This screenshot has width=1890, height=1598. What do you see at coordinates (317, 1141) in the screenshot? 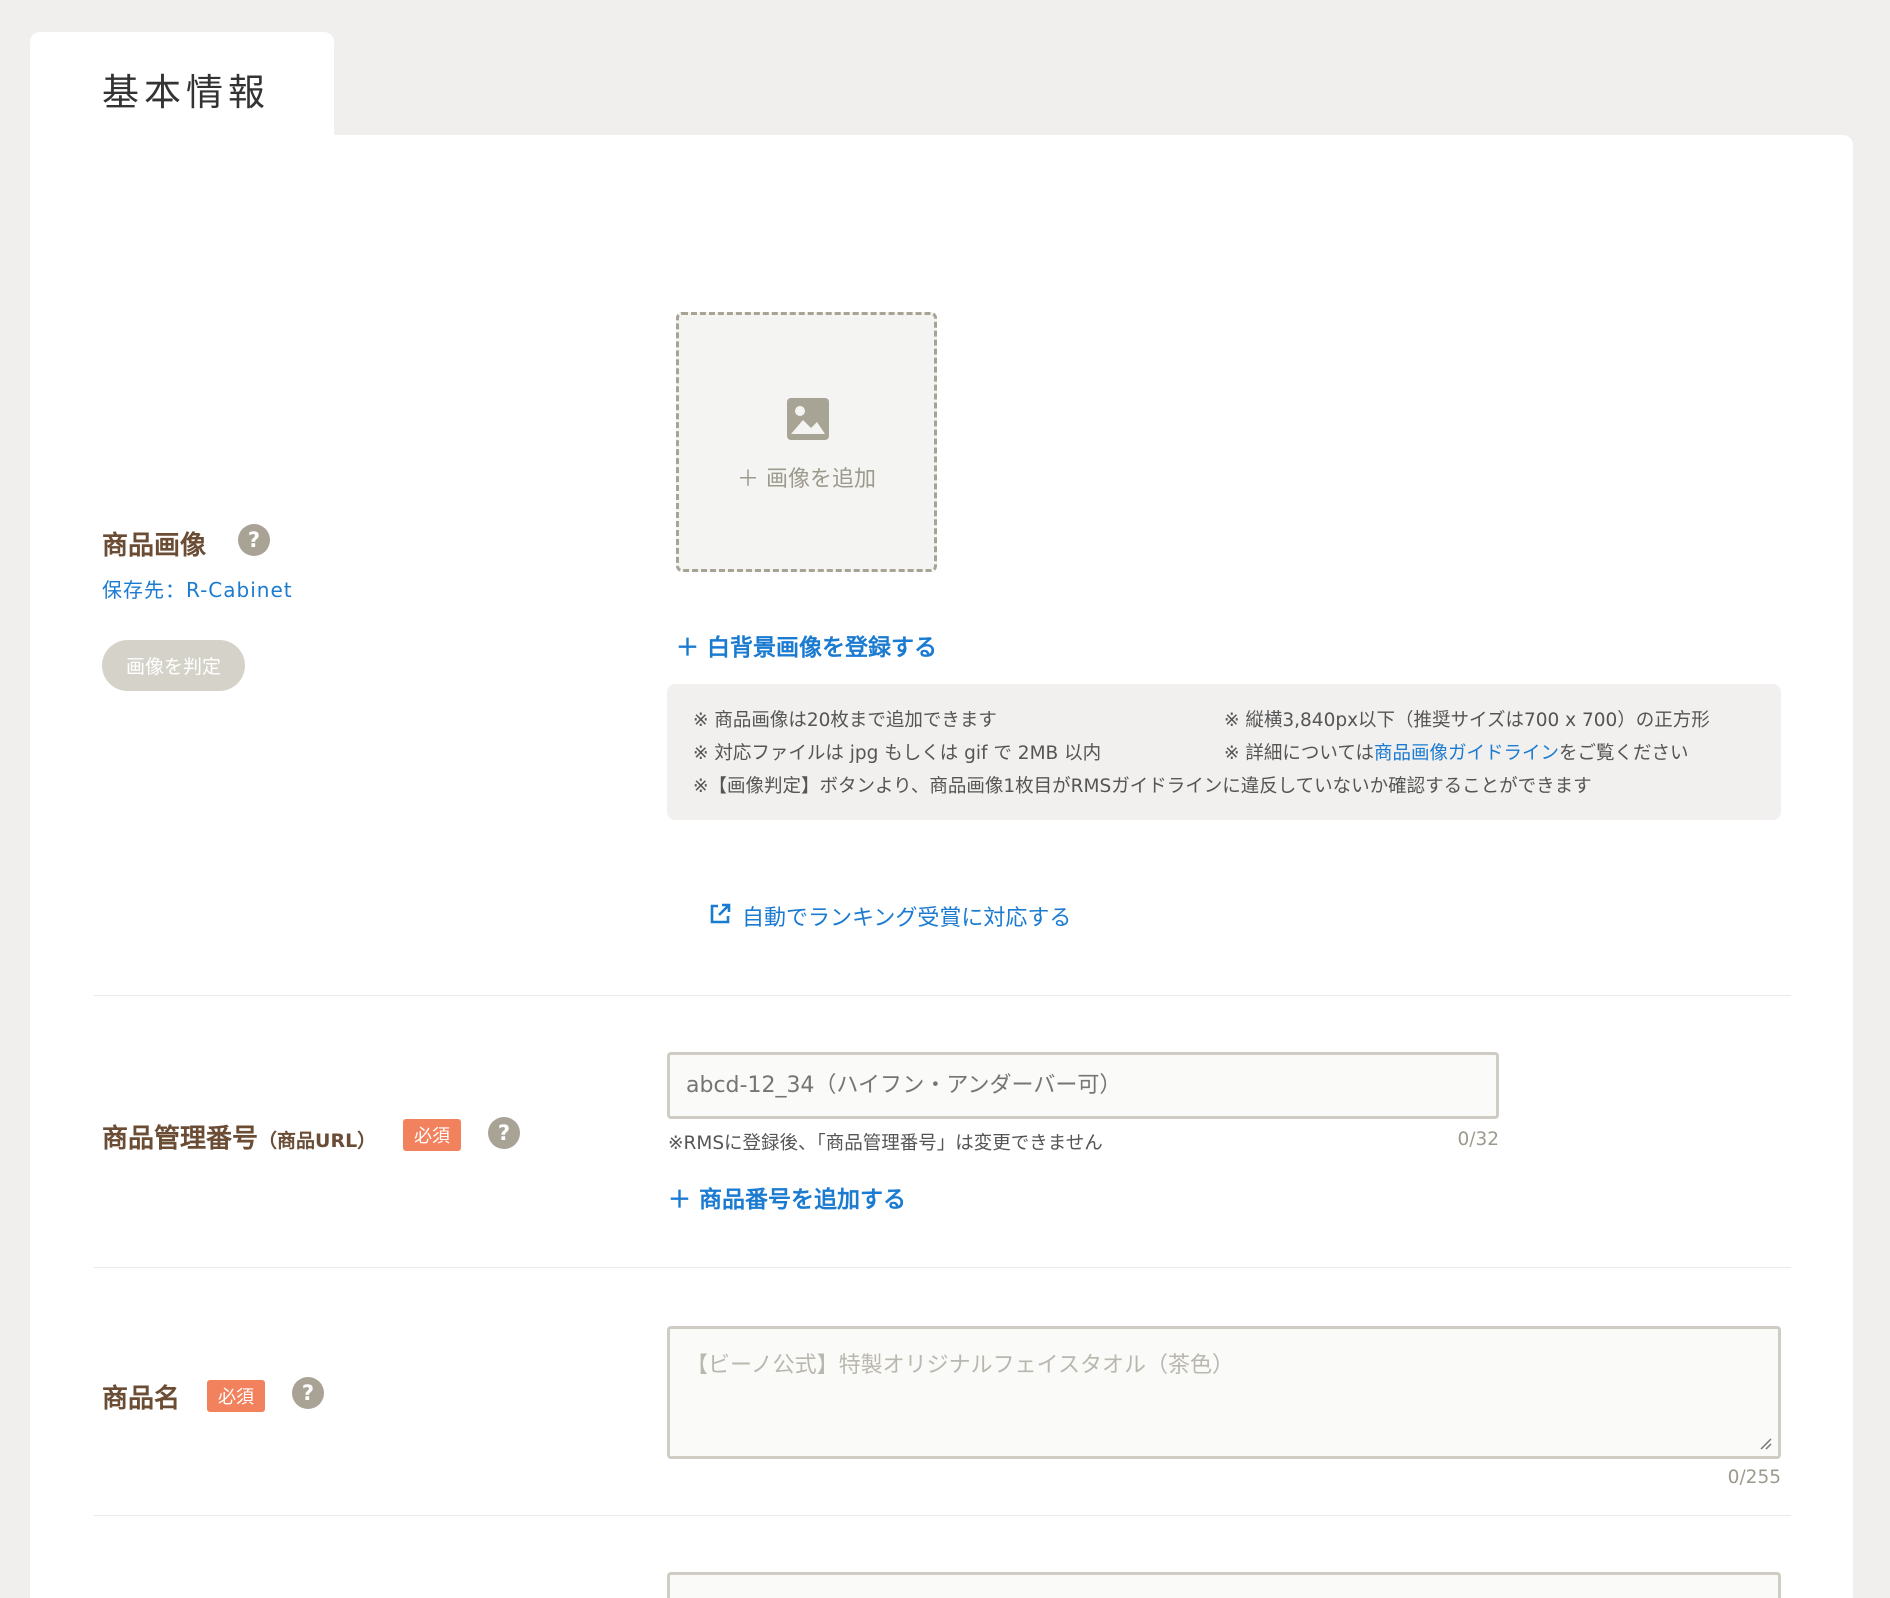
I see `management-number-label-sub: （商品URL）` at bounding box center [317, 1141].